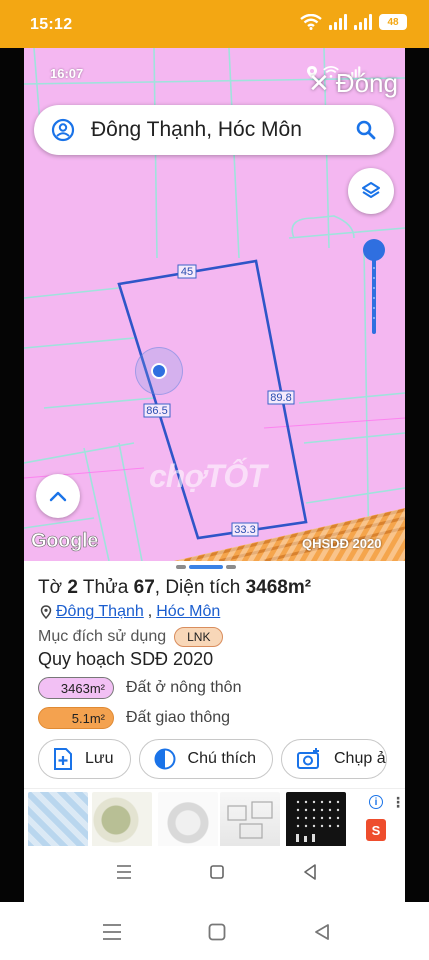 The image size is (429, 960). I want to click on inner-navigation-bar, so click(214, 874).